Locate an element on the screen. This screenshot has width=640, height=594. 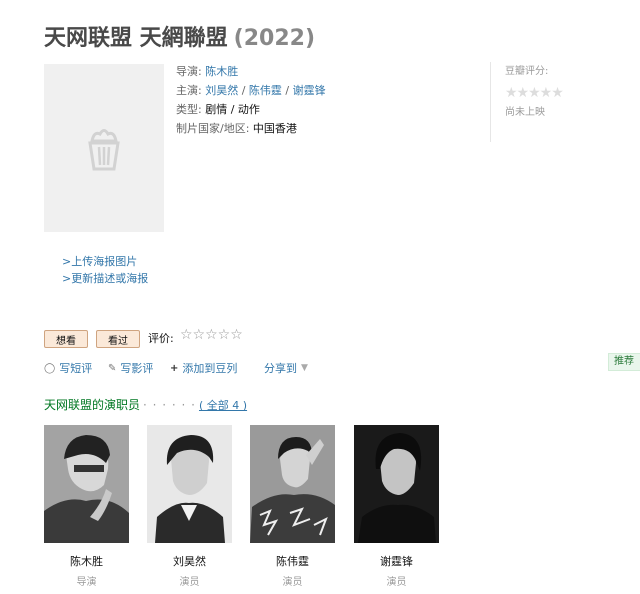
all-cast-link: ( 全部 4 ) is located at coordinates (223, 405).